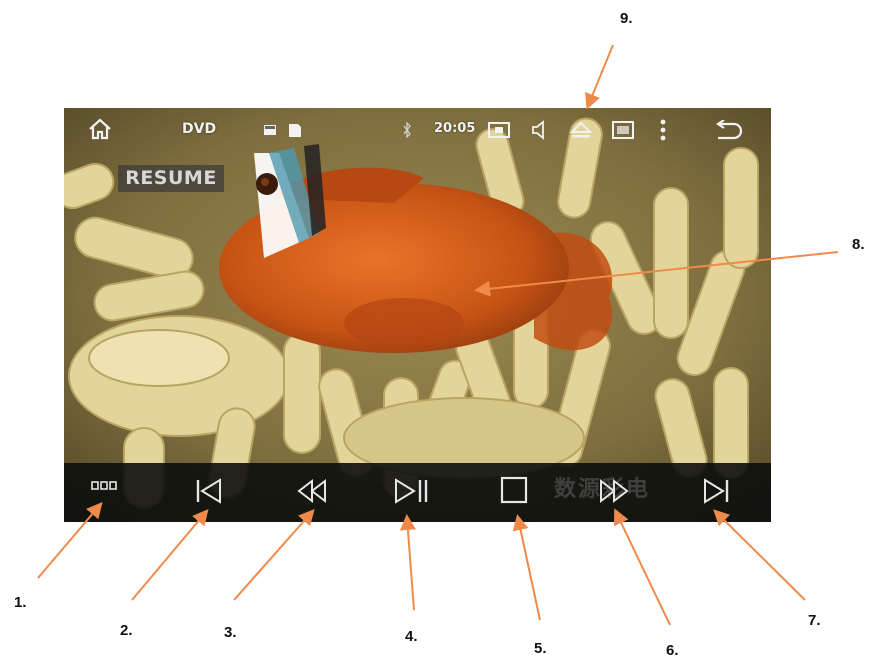 This screenshot has height=662, width=881. Describe the element at coordinates (716, 492) in the screenshot. I see `next-icon` at that location.